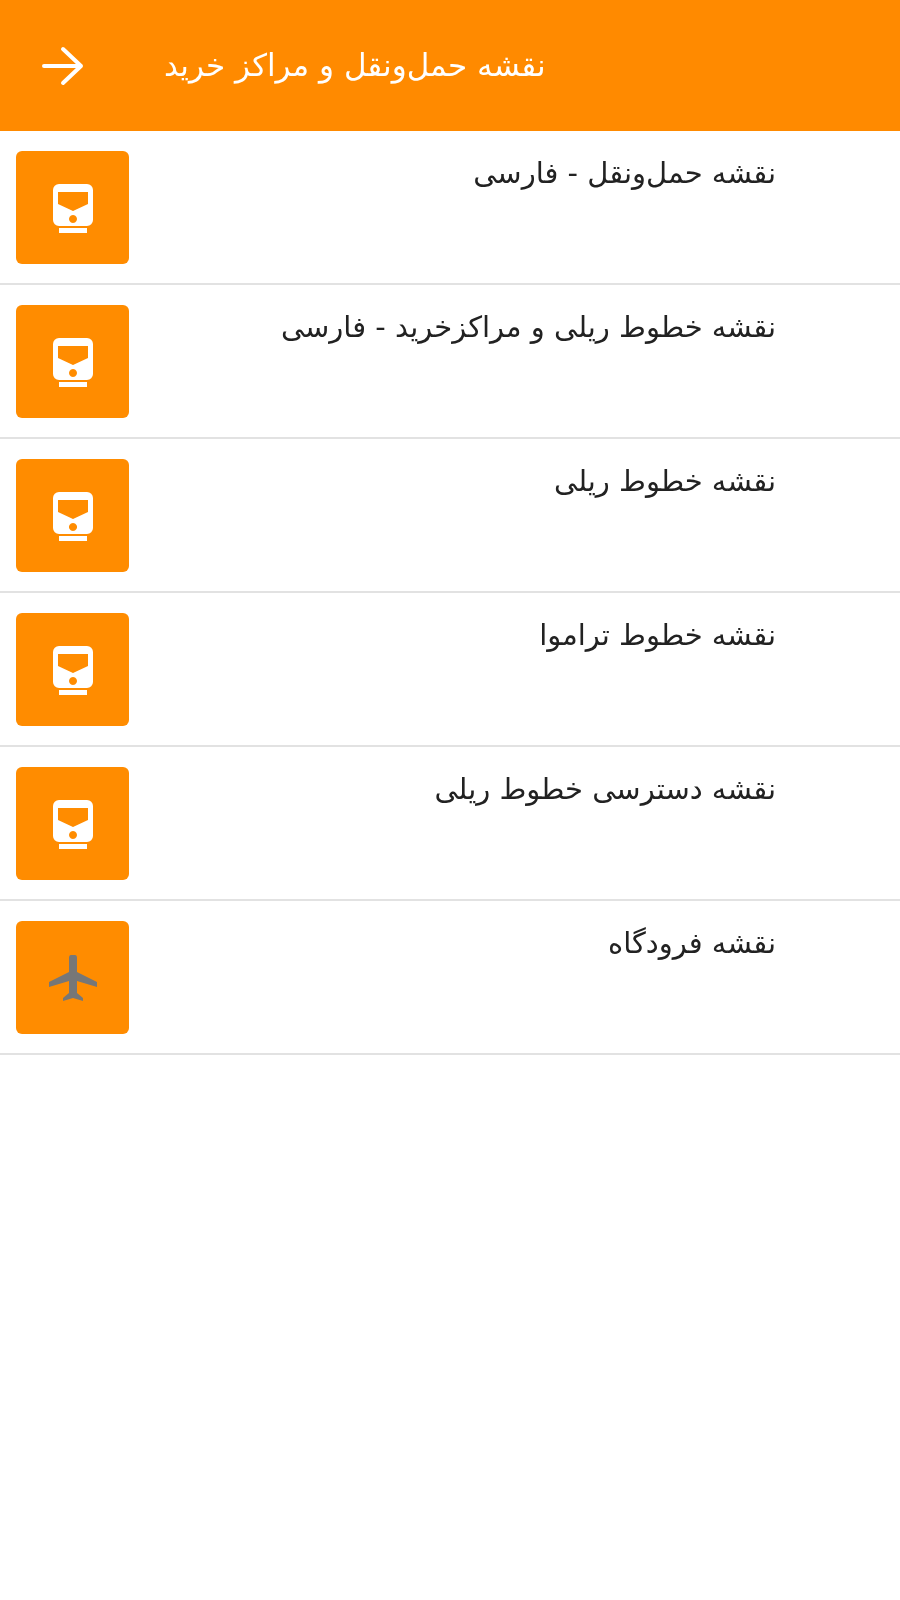  Describe the element at coordinates (605, 789) in the screenshot. I see `item-label: نقشه دسترسی خطوط ریلی` at that location.